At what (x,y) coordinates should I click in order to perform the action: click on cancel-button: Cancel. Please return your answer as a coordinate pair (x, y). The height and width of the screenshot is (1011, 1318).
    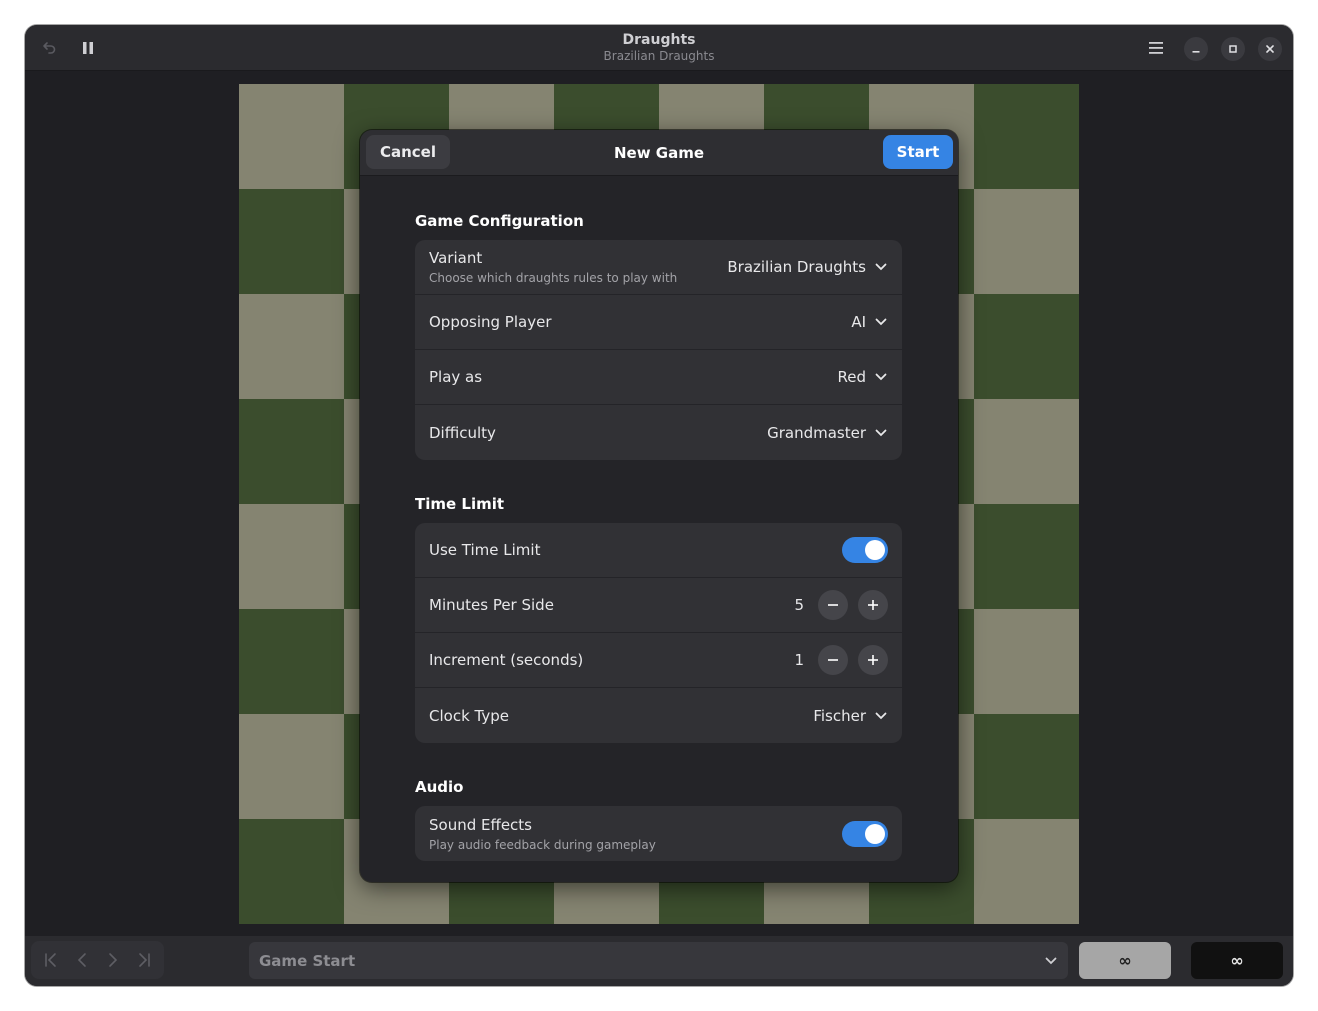
    Looking at the image, I should click on (408, 152).